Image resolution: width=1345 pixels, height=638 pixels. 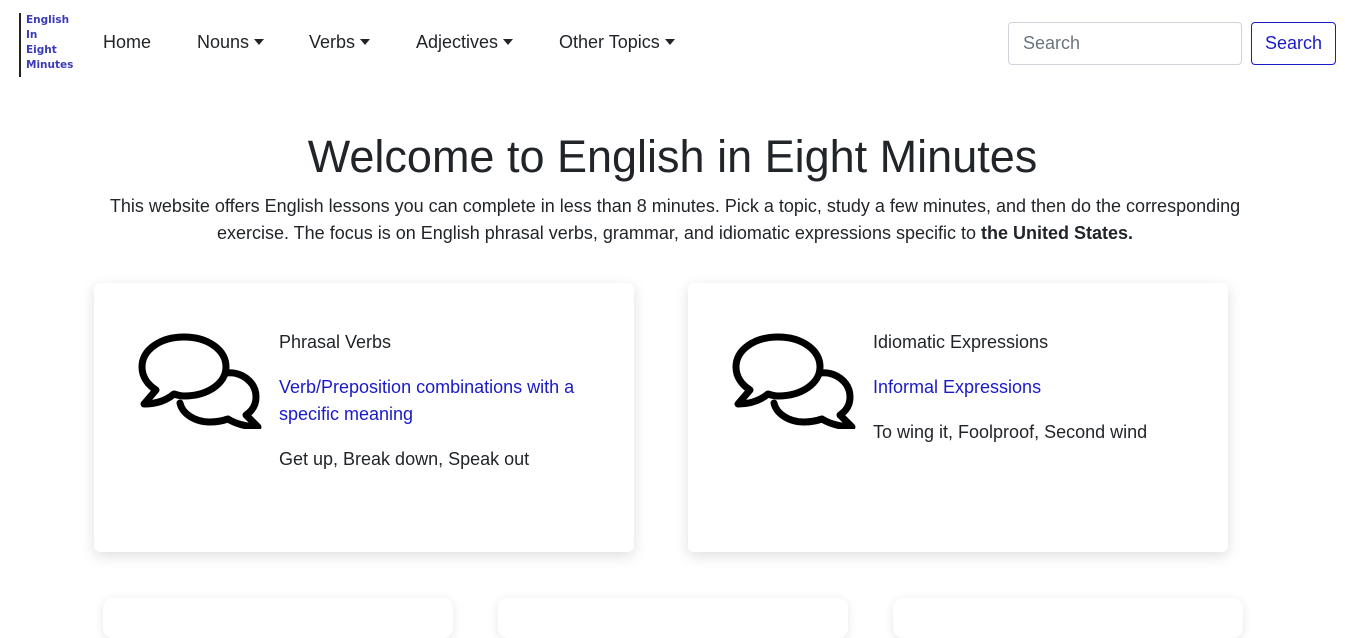 I want to click on nav-adjectives-dropdown: Adjectives, so click(x=465, y=42).